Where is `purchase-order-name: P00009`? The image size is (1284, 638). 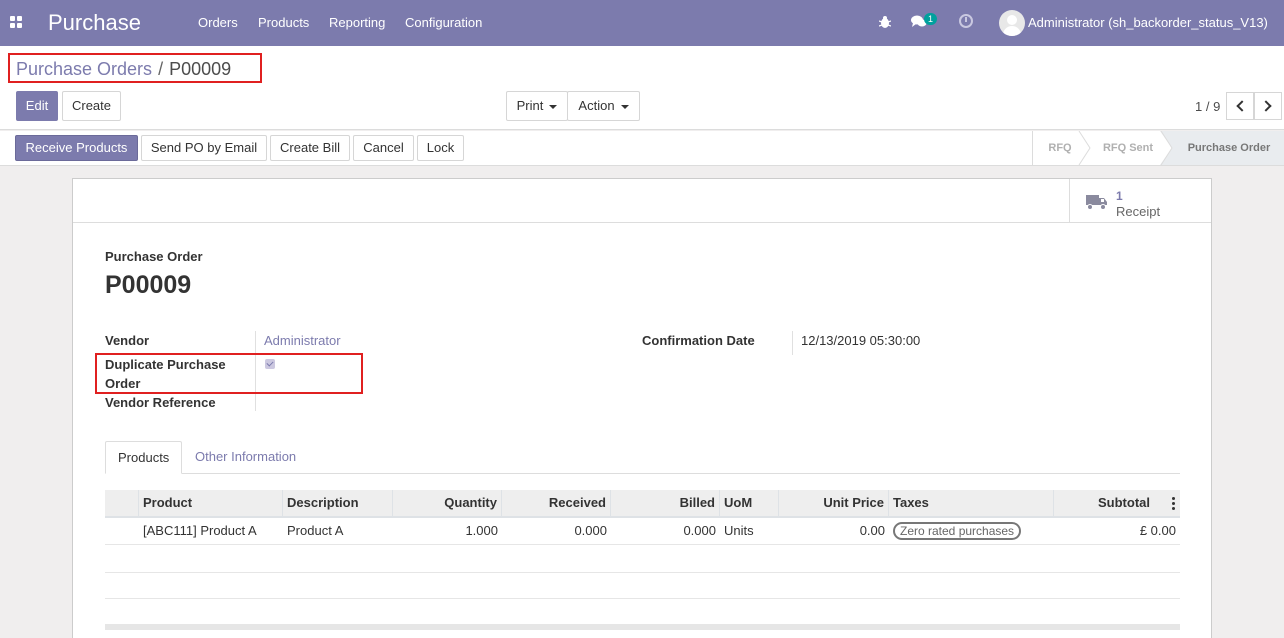
purchase-order-name: P00009 is located at coordinates (148, 285).